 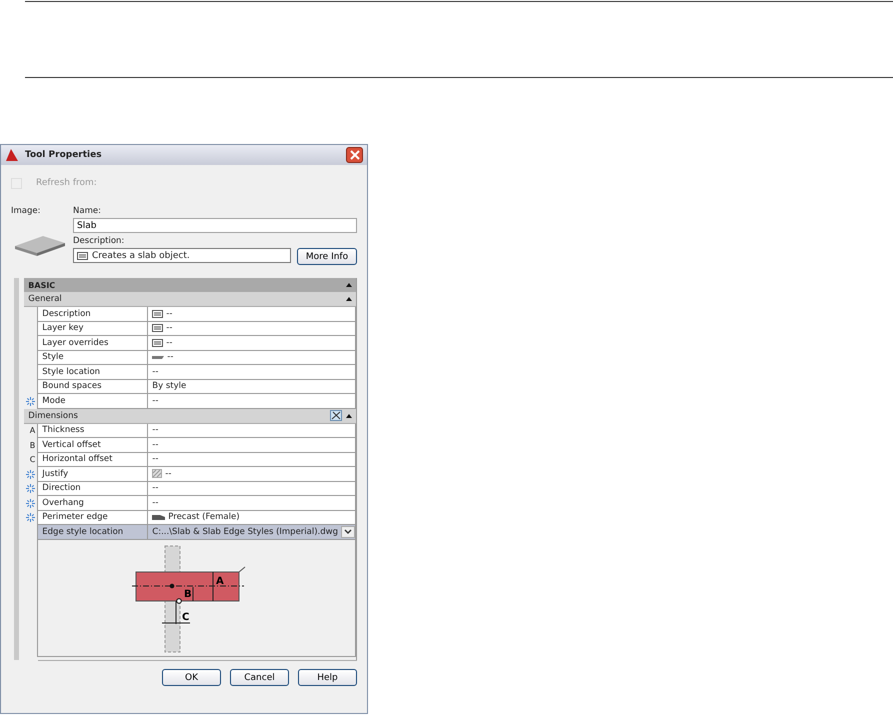 I want to click on name-field: Slab, so click(x=215, y=225).